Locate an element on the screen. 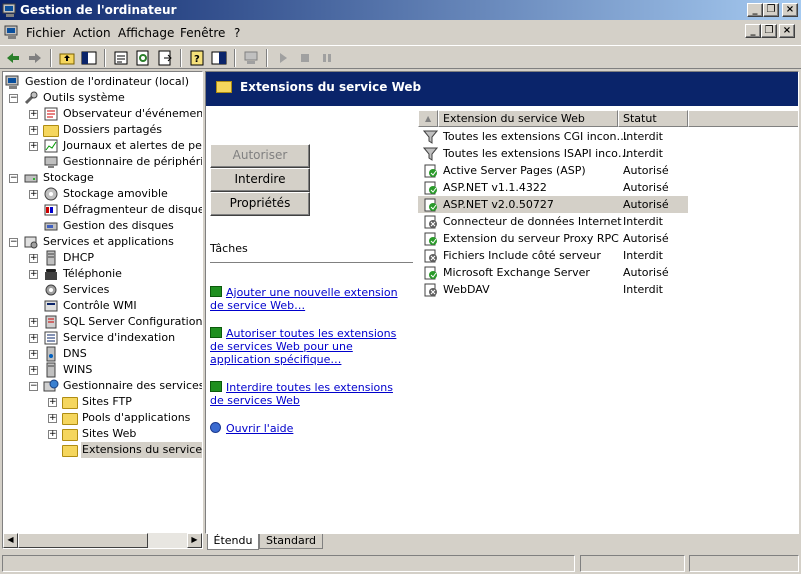  scroll-thumb is located at coordinates (83, 540).